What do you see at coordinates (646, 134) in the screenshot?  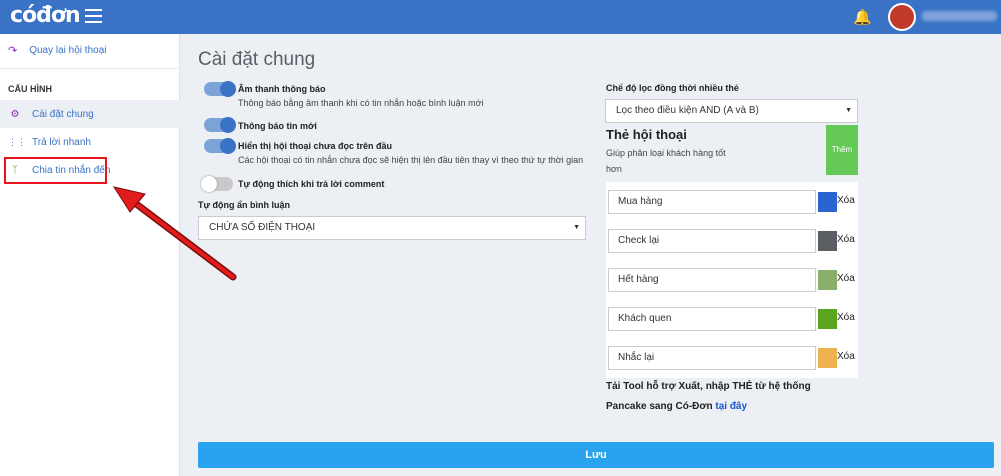 I see `tags-title: Thẻ hội thoại` at bounding box center [646, 134].